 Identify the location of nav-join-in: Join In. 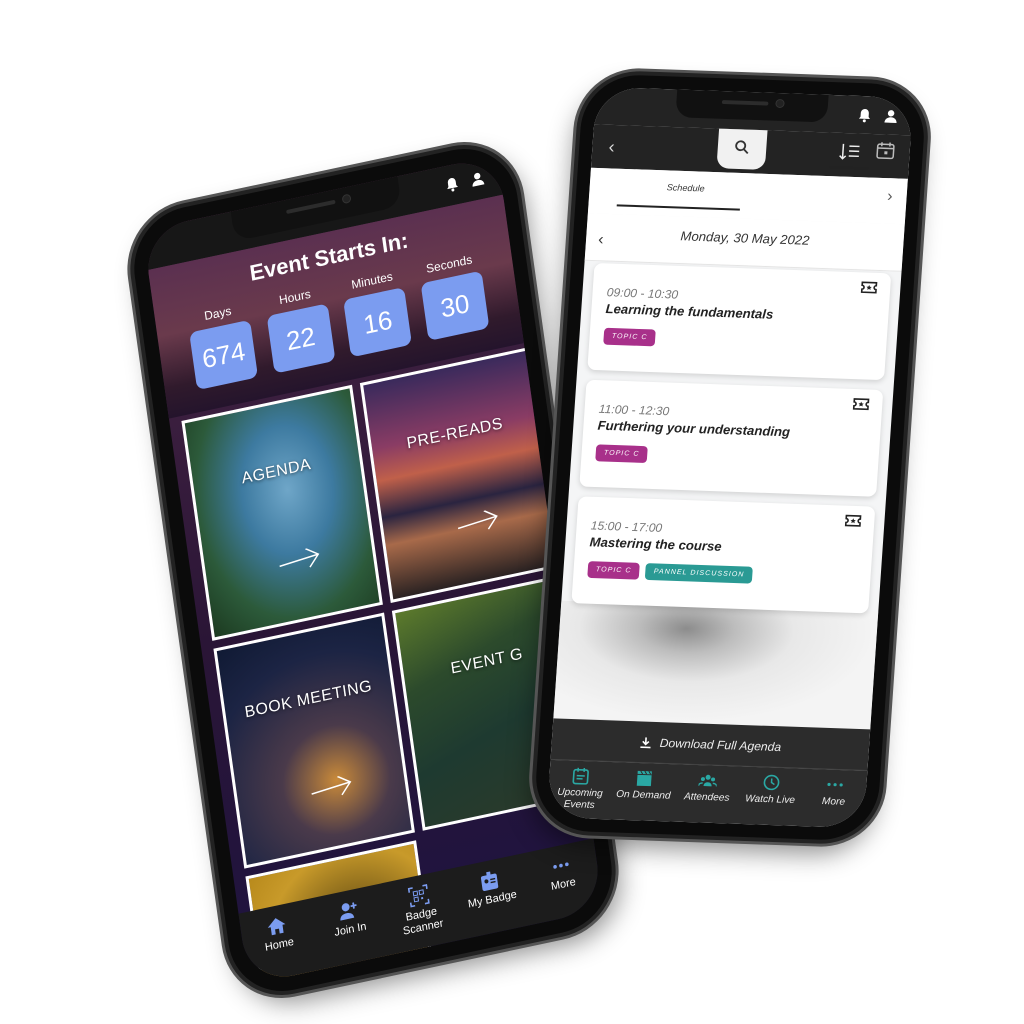
(349, 919).